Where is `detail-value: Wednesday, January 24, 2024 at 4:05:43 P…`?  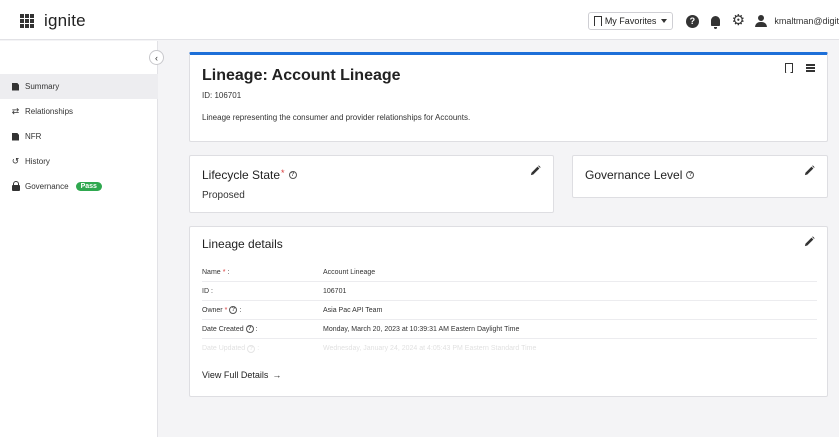 detail-value: Wednesday, January 24, 2024 at 4:05:43 P… is located at coordinates (430, 348).